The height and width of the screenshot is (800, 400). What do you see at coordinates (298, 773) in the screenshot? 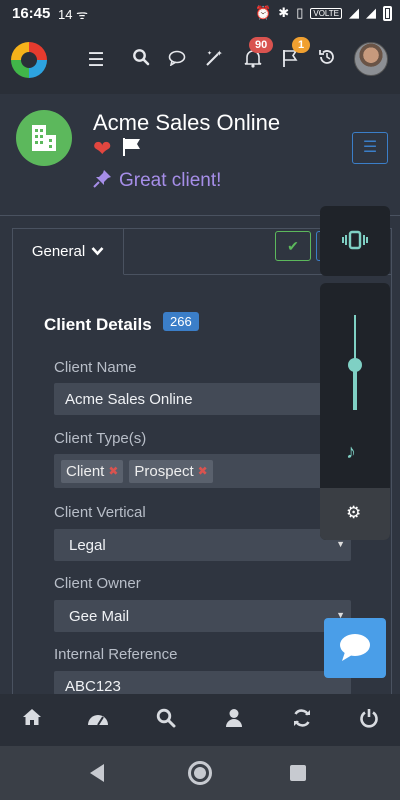
I see `recent-apps-icon` at bounding box center [298, 773].